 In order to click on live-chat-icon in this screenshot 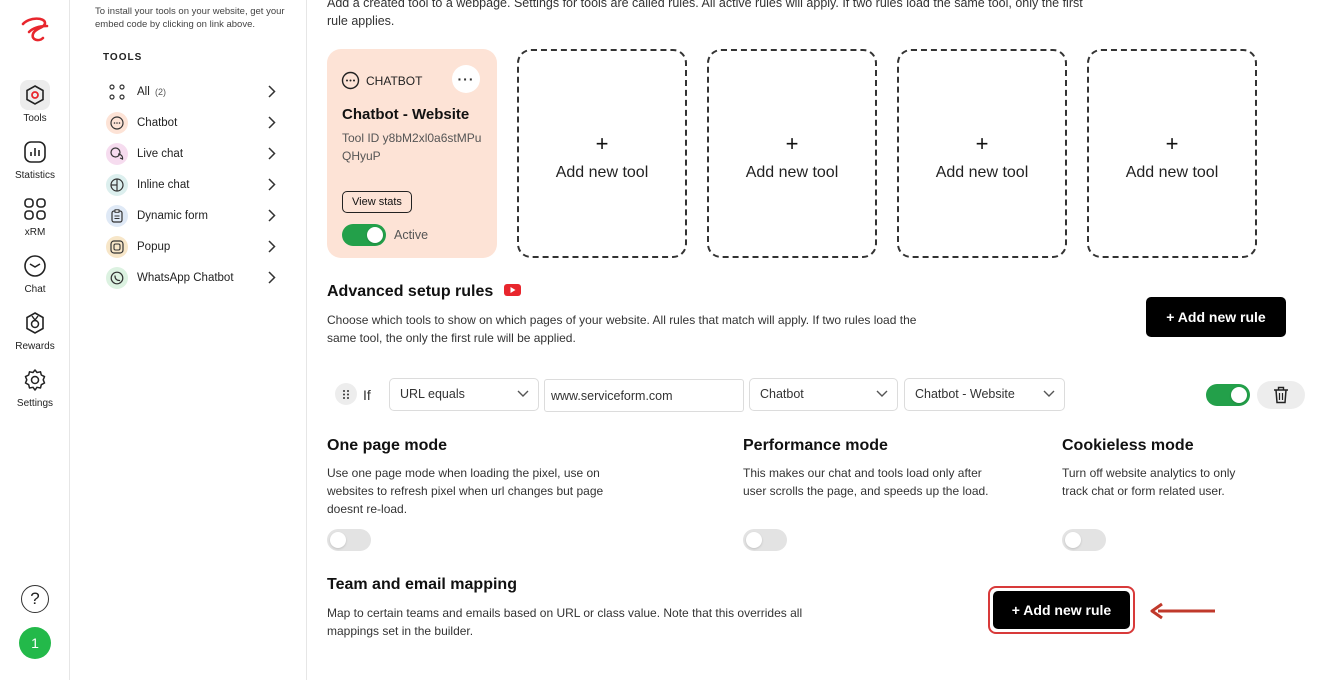, I will do `click(117, 154)`.